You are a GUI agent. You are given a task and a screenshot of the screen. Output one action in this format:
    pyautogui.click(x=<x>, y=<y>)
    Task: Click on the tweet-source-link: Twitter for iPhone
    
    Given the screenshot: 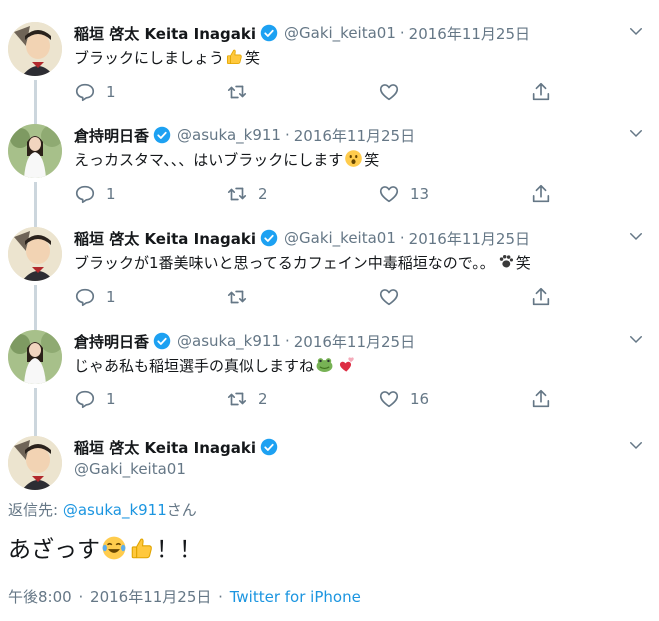 What is the action you would take?
    pyautogui.click(x=295, y=597)
    